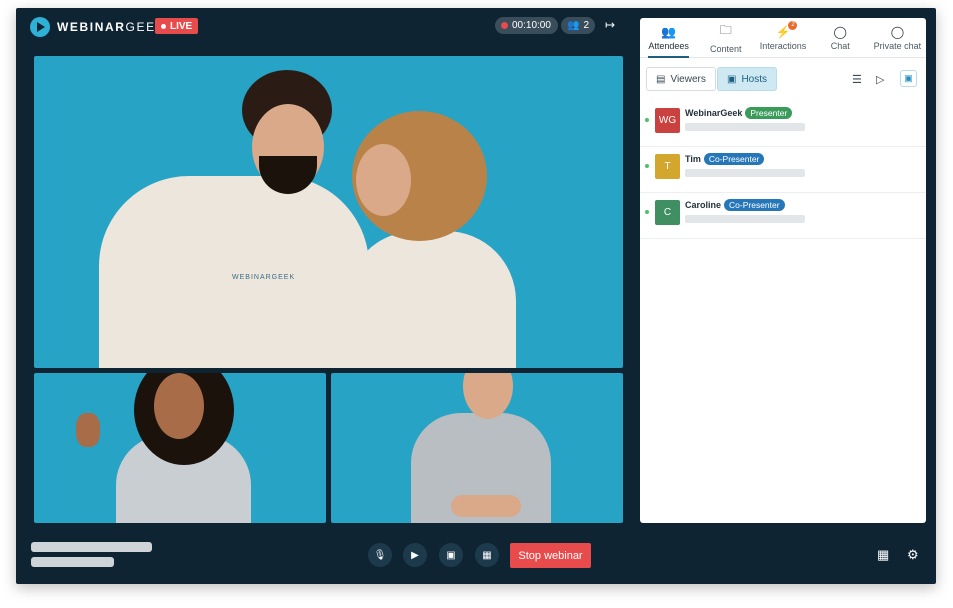  What do you see at coordinates (181, 26) in the screenshot?
I see `live-label: LIVE` at bounding box center [181, 26].